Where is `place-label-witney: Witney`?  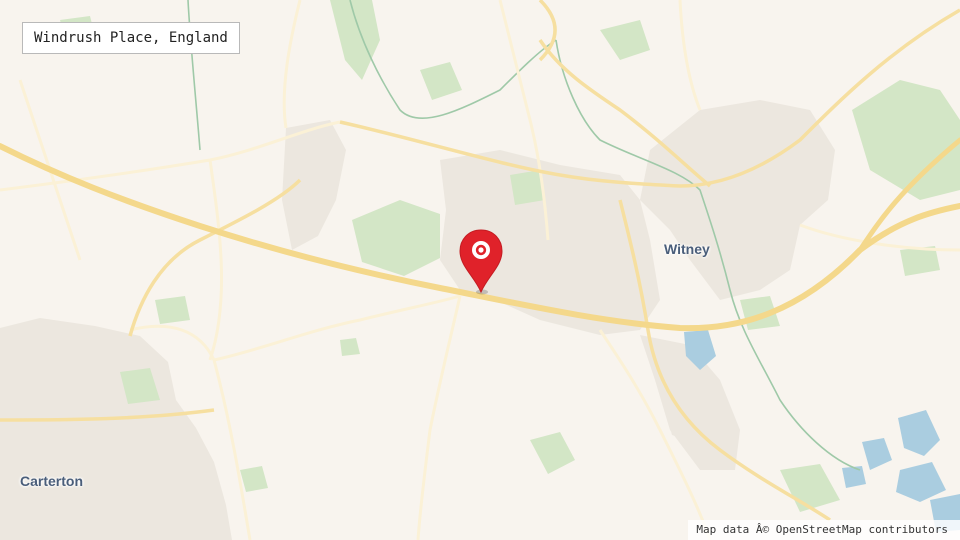 place-label-witney: Witney is located at coordinates (687, 249).